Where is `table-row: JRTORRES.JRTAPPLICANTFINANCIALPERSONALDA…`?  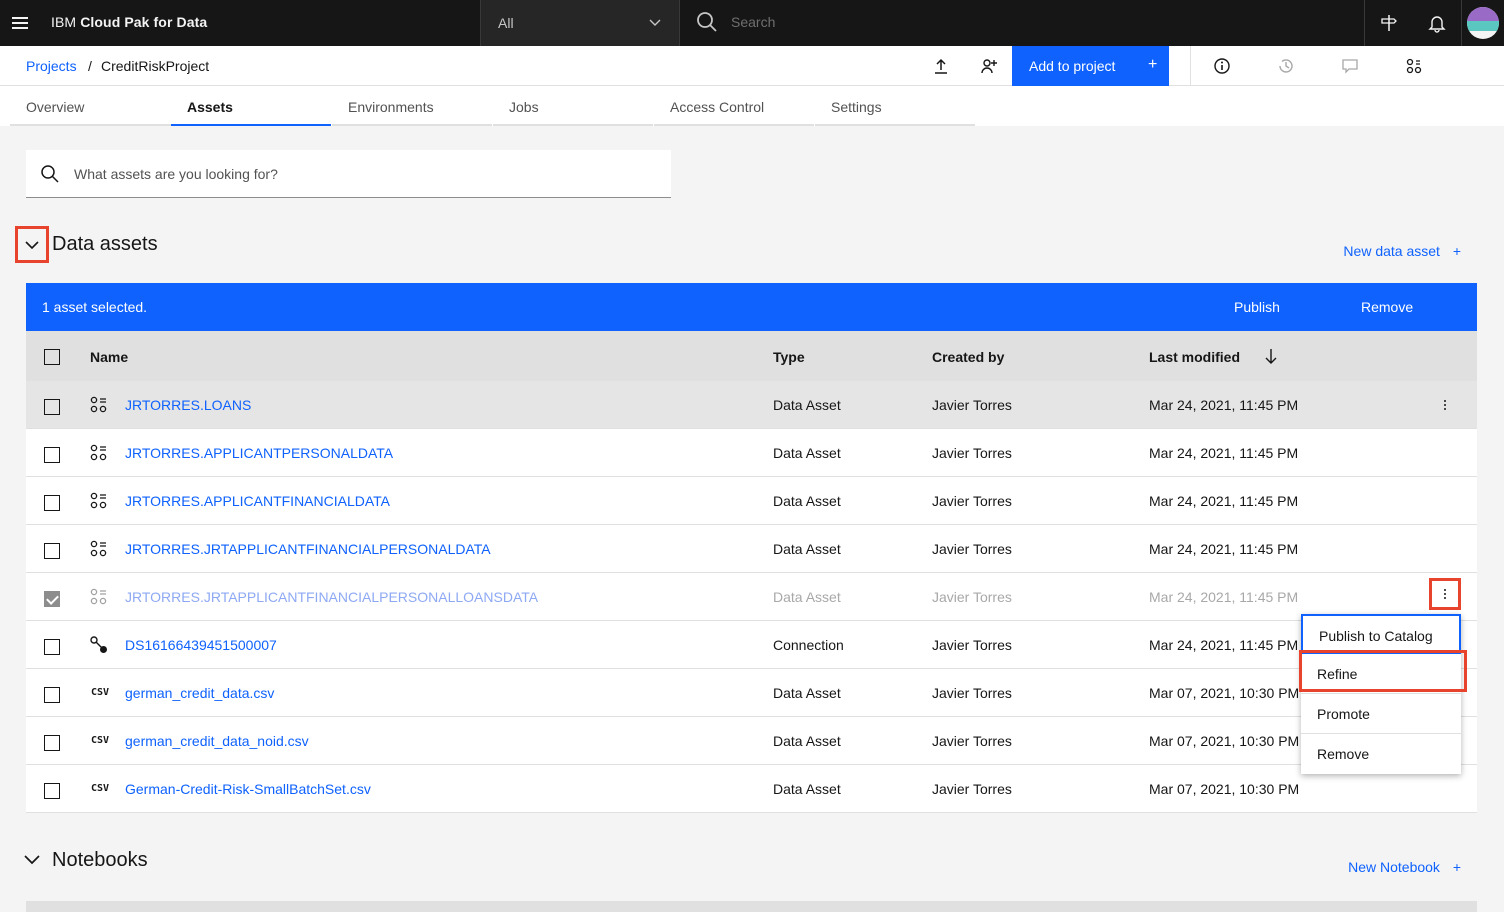 table-row: JRTORRES.JRTAPPLICANTFINANCIALPERSONALDA… is located at coordinates (751, 549).